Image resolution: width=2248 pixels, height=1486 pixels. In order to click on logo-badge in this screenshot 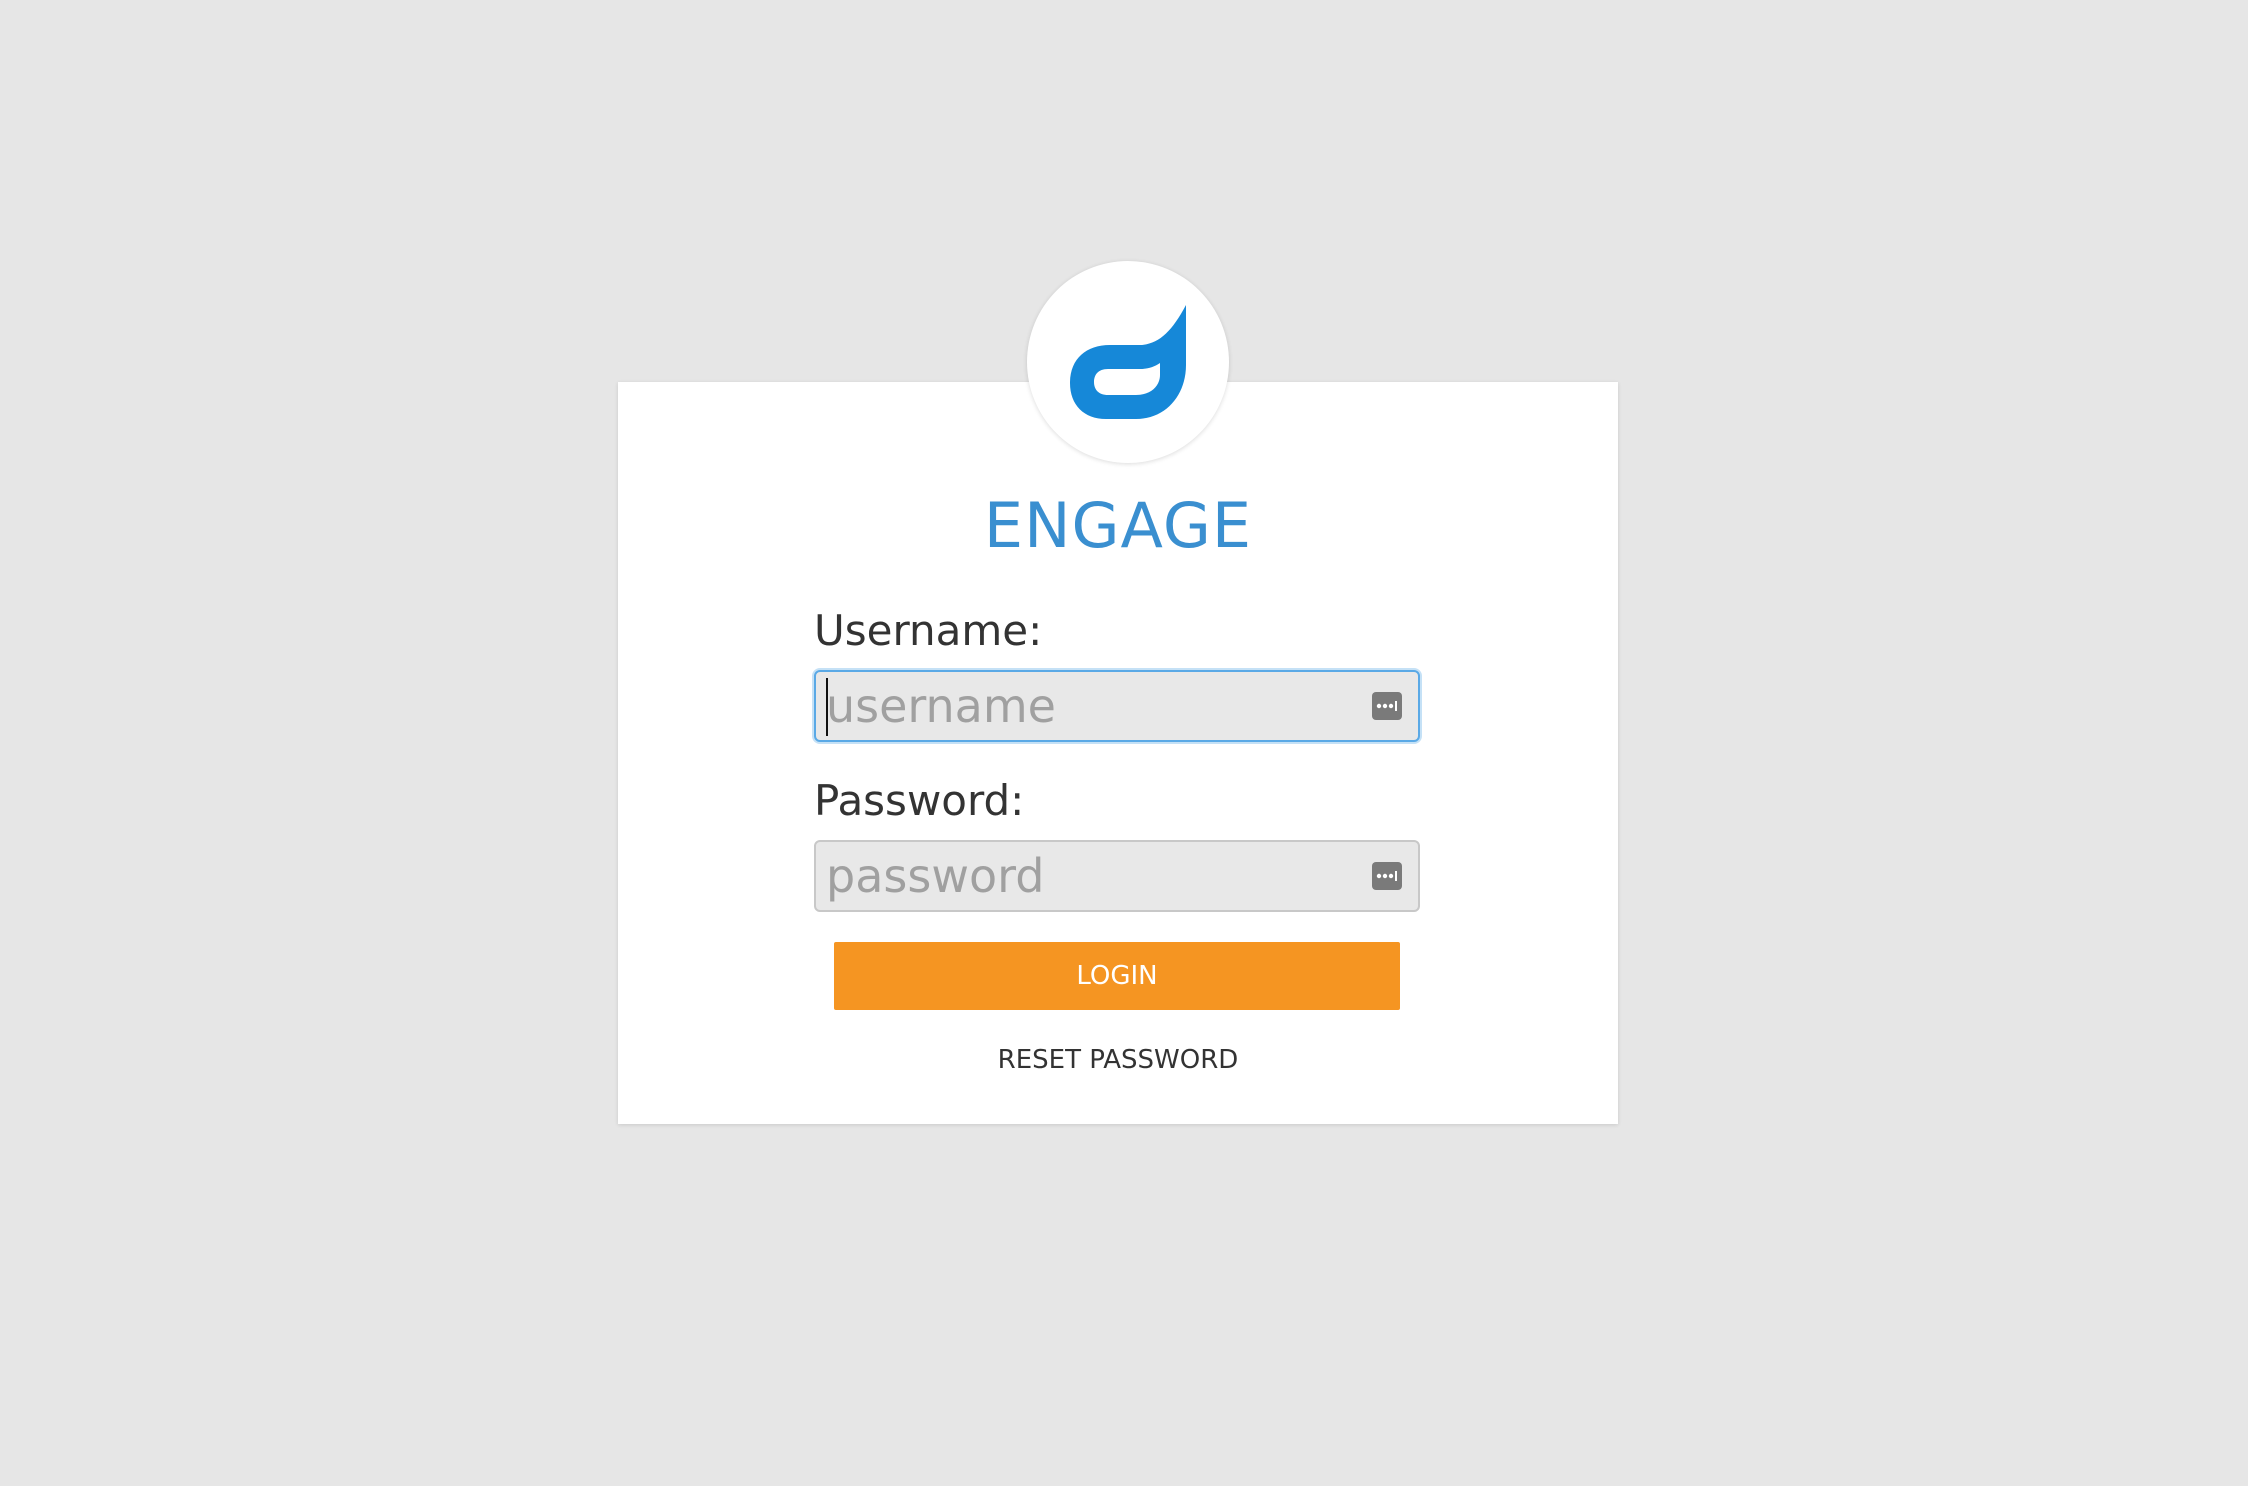, I will do `click(1128, 362)`.